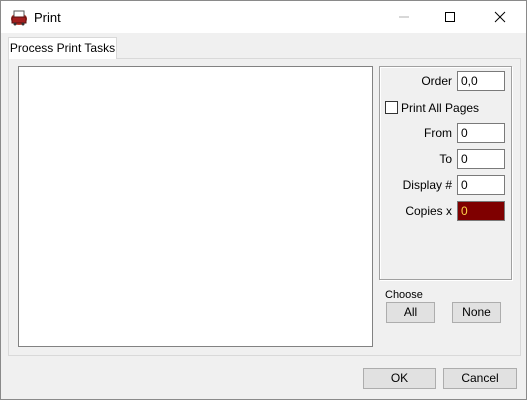 The height and width of the screenshot is (400, 527). What do you see at coordinates (263, 17) in the screenshot?
I see `title-bar: Print` at bounding box center [263, 17].